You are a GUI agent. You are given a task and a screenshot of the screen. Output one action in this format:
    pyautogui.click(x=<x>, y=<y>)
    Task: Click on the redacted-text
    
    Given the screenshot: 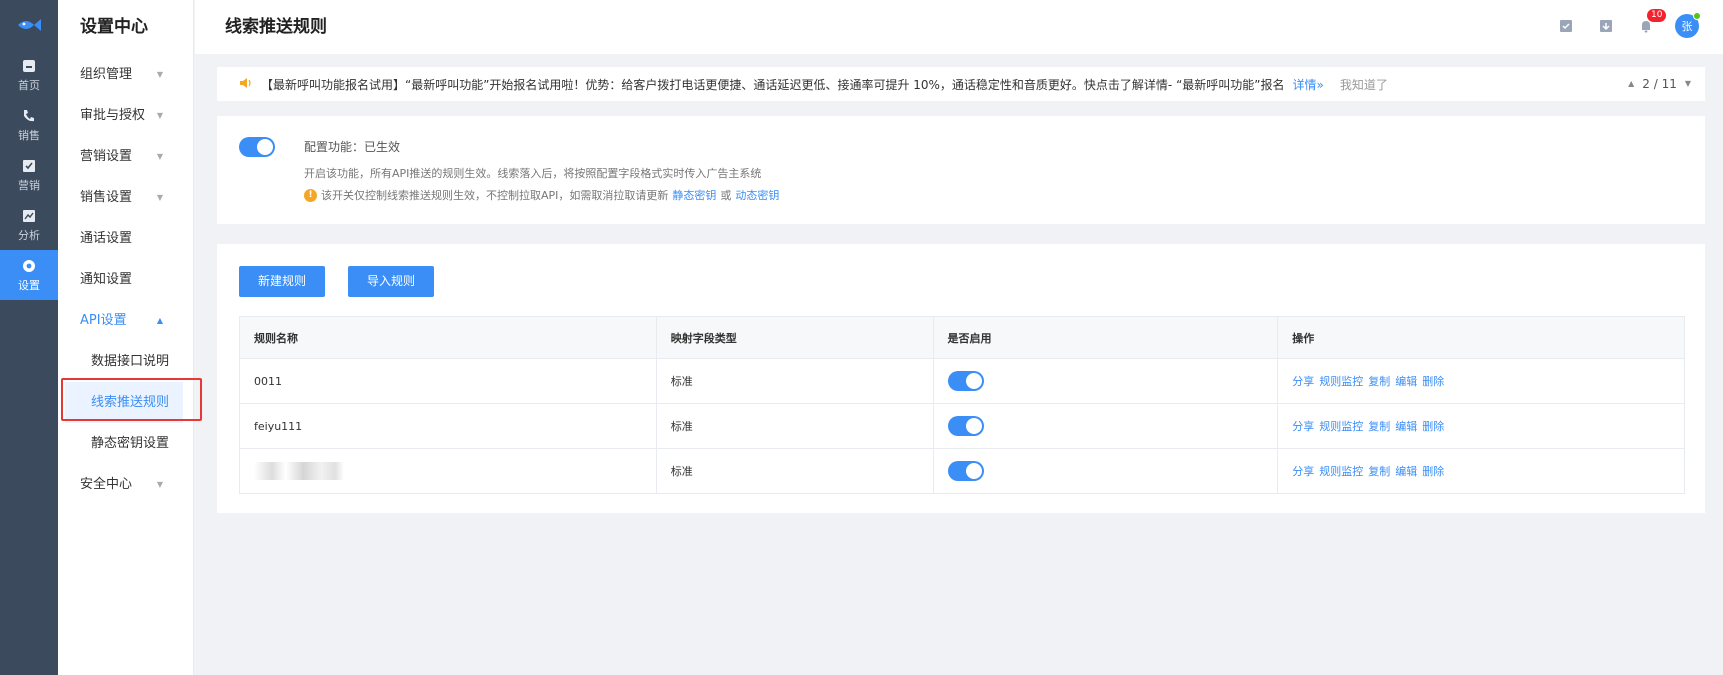 What is the action you would take?
    pyautogui.click(x=299, y=471)
    